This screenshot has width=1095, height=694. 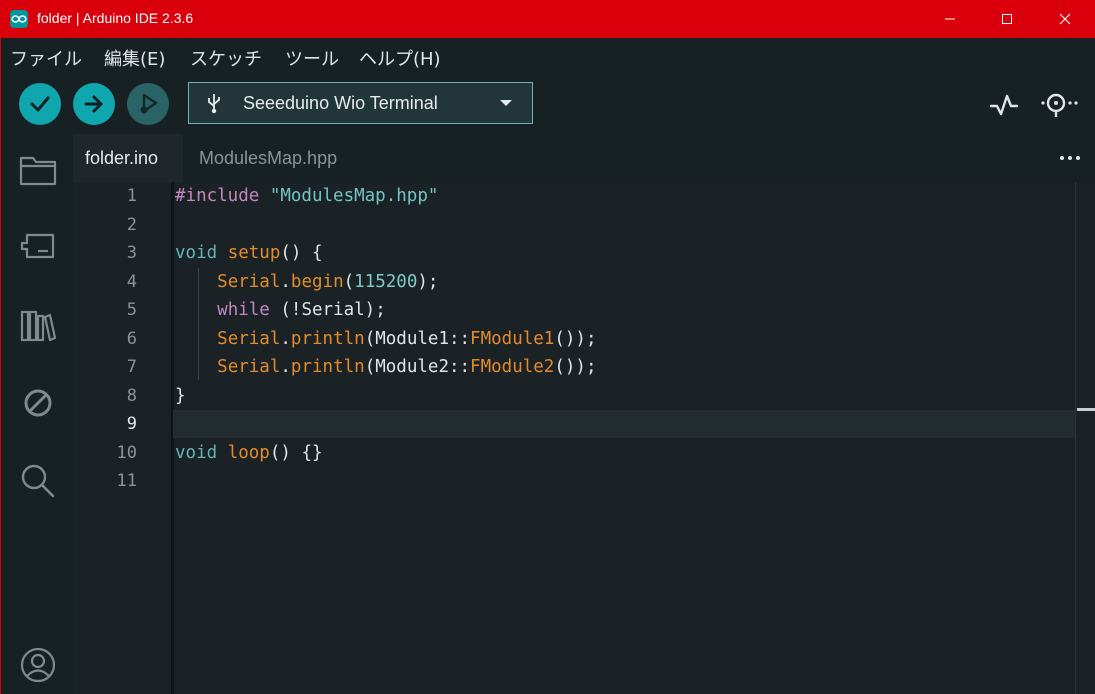 What do you see at coordinates (386, 281) in the screenshot?
I see `code-token: 115200` at bounding box center [386, 281].